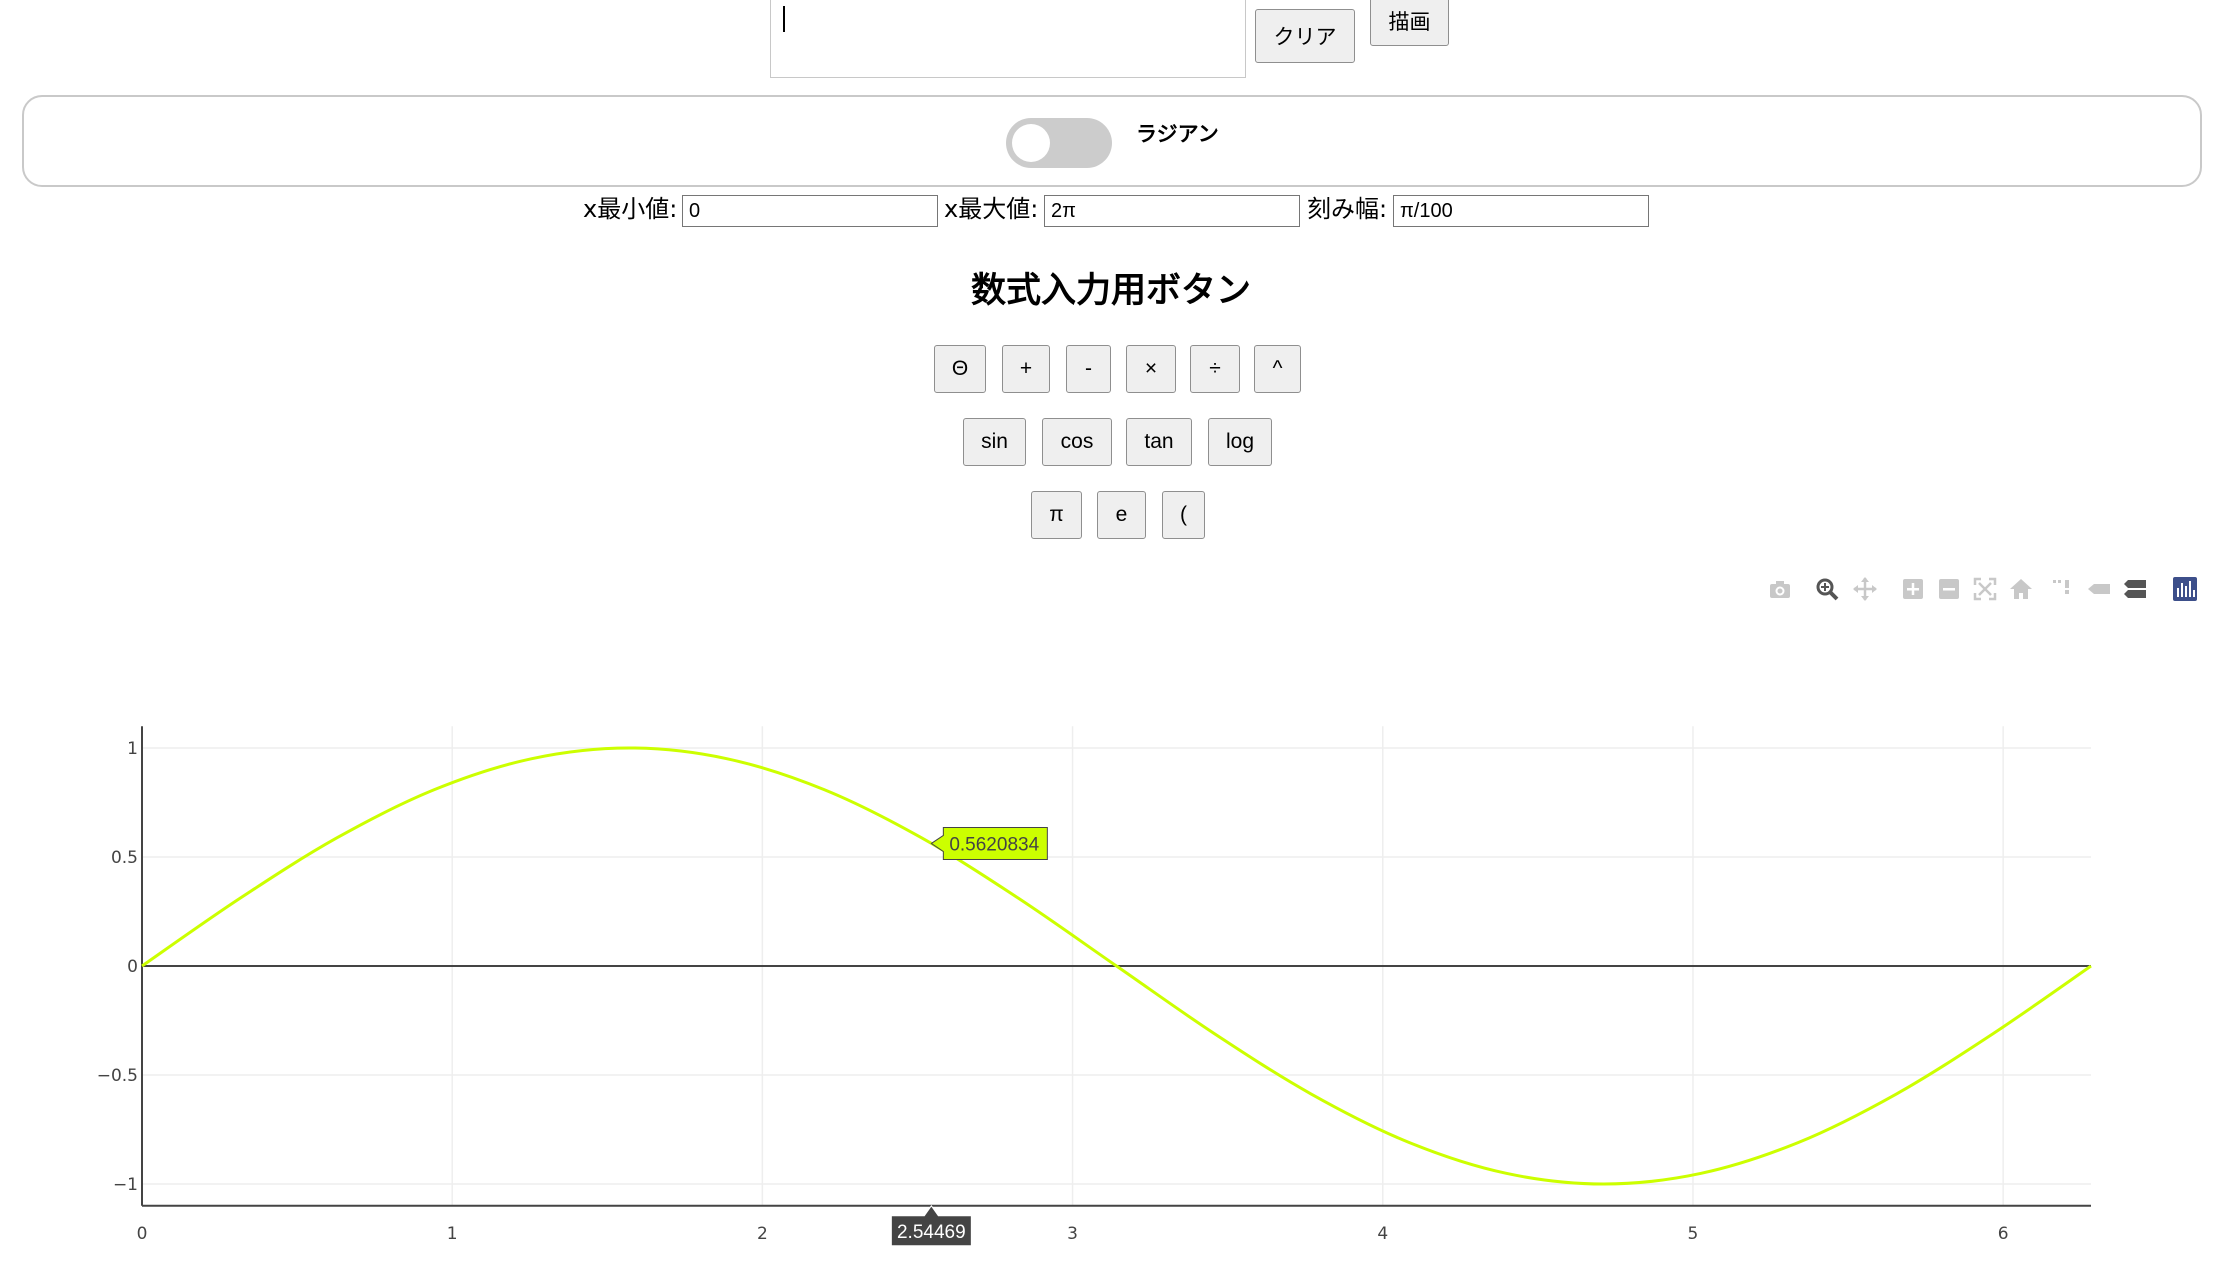 This screenshot has width=2222, height=1278. I want to click on y-tick-label: −1, so click(125, 1185).